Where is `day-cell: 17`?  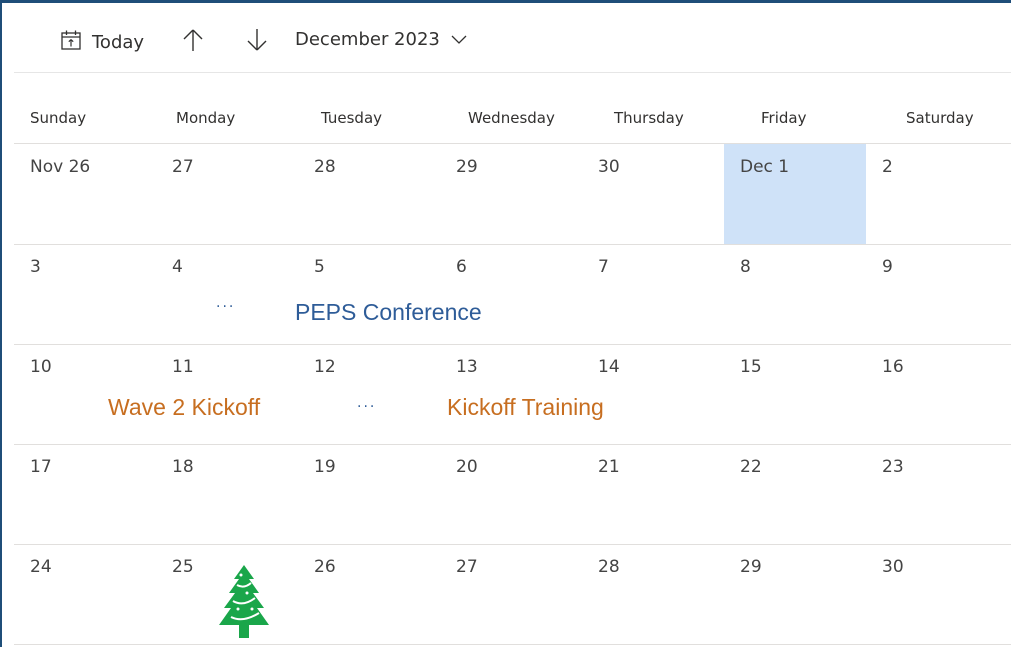 day-cell: 17 is located at coordinates (85, 494).